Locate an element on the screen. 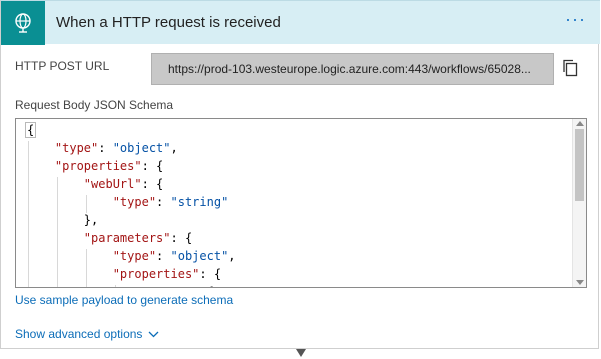 The width and height of the screenshot is (601, 359). code-line: "parameters": { is located at coordinates (297, 238).